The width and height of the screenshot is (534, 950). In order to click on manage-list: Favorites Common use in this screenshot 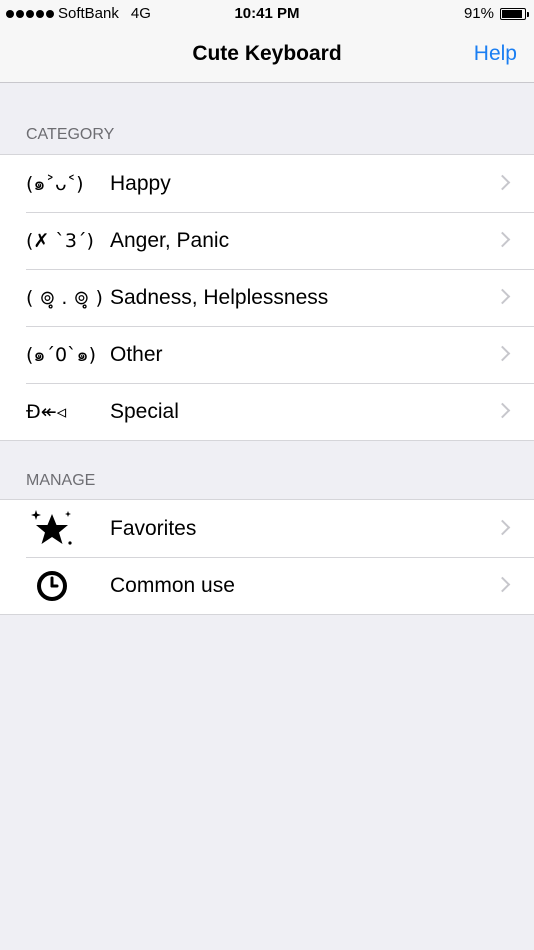, I will do `click(267, 557)`.